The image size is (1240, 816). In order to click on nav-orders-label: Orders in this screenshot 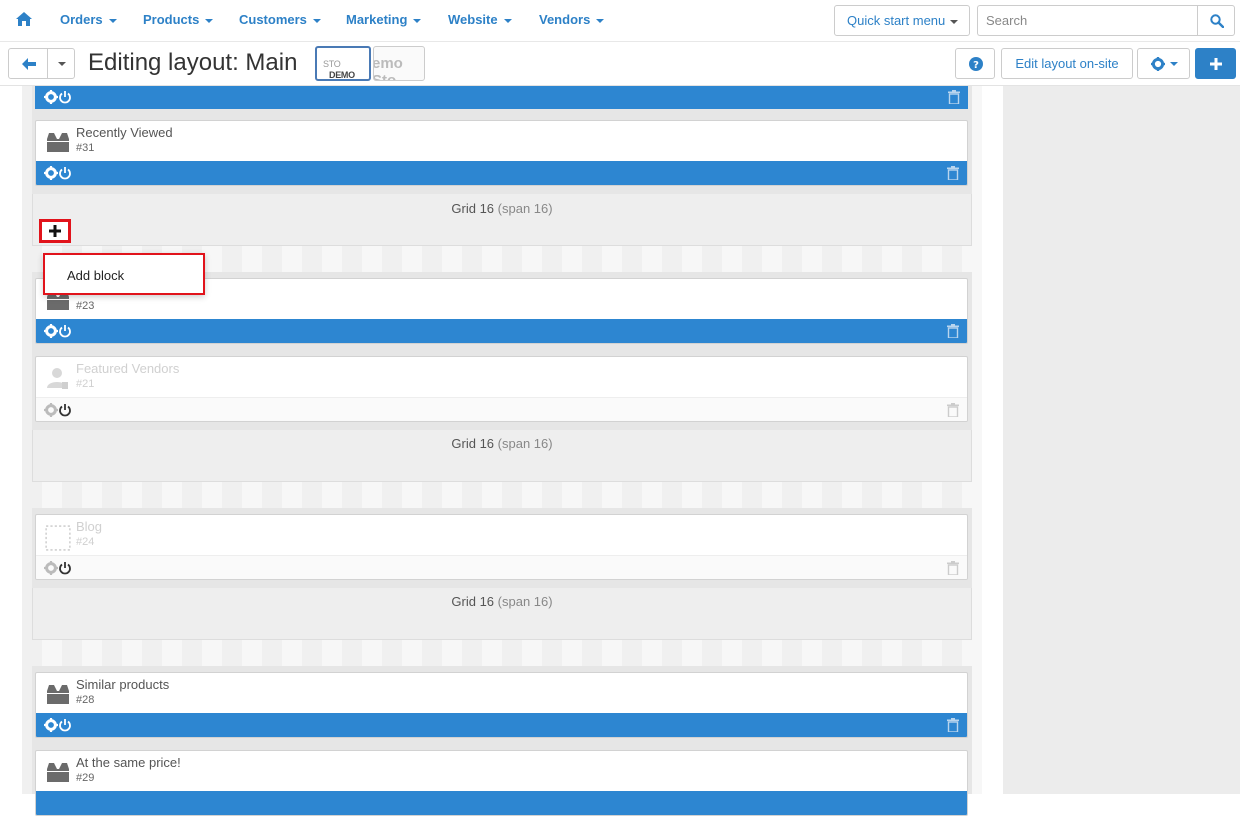, I will do `click(81, 19)`.